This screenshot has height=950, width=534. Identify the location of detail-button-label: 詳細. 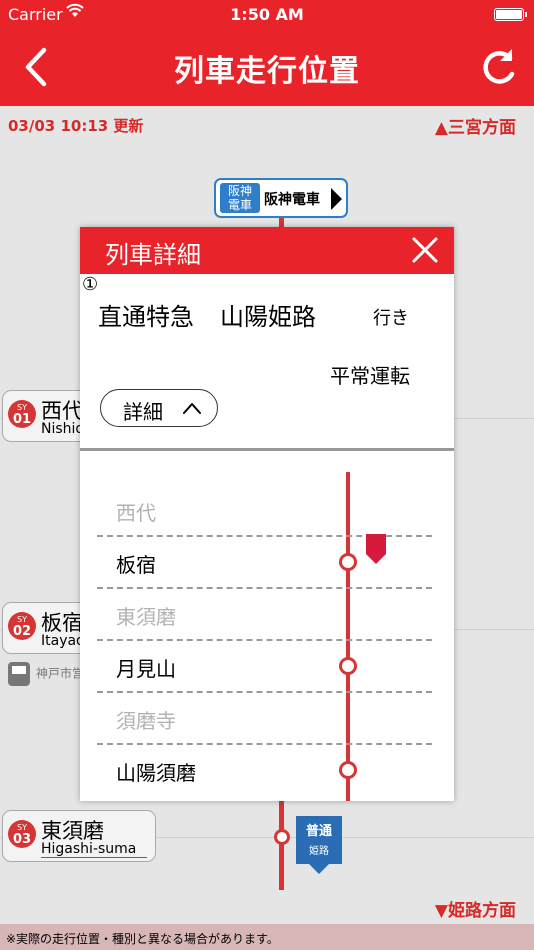
(143, 412).